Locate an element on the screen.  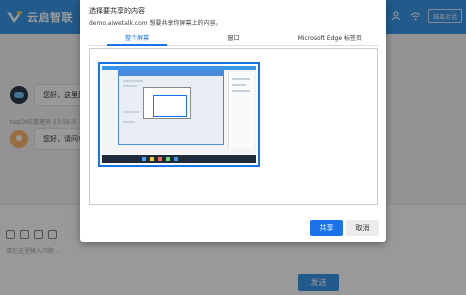
tab-window: 窗口 is located at coordinates (233, 39).